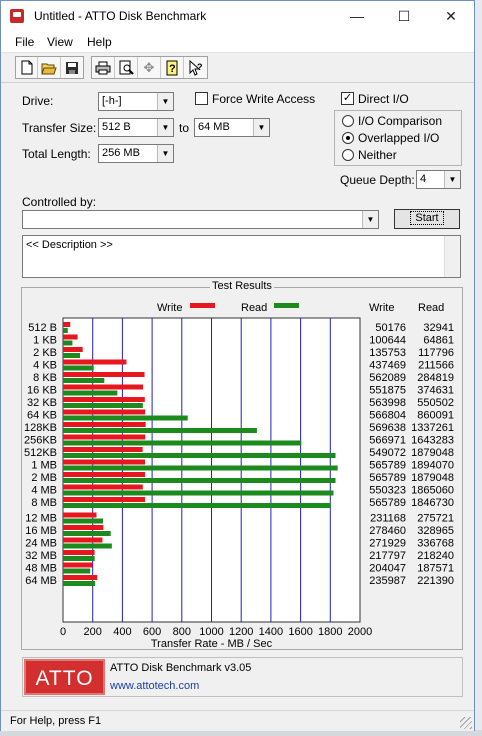 The image size is (482, 736). I want to click on write-value: 550323, so click(387, 491).